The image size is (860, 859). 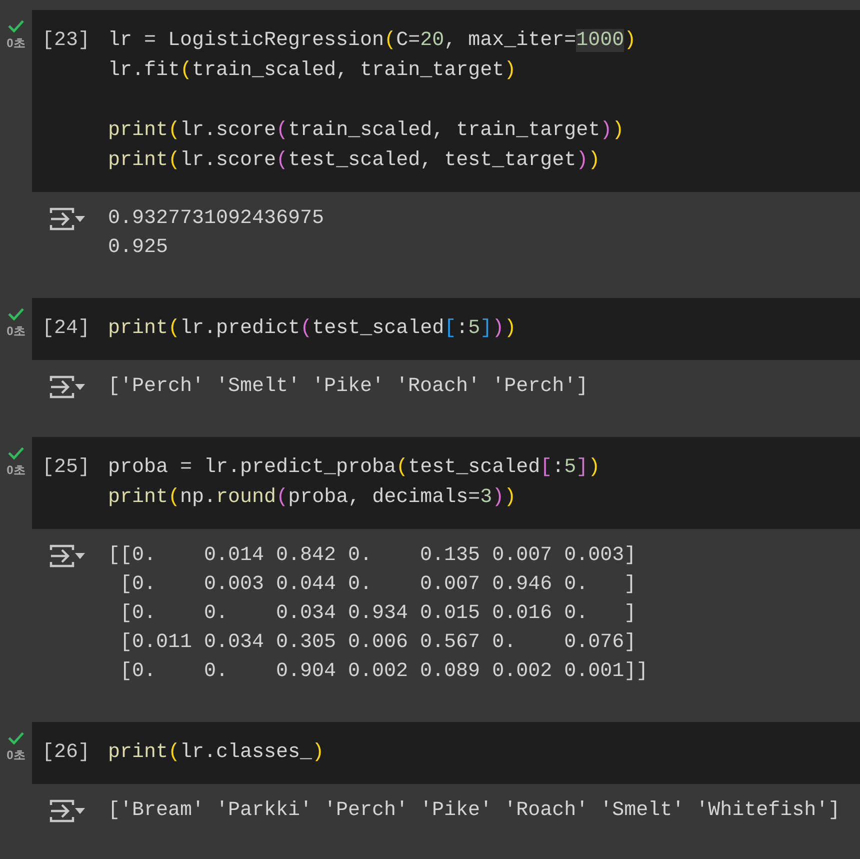 What do you see at coordinates (354, 468) in the screenshot?
I see `code-line: proba = lr.predict_proba(test_scaled[:5])` at bounding box center [354, 468].